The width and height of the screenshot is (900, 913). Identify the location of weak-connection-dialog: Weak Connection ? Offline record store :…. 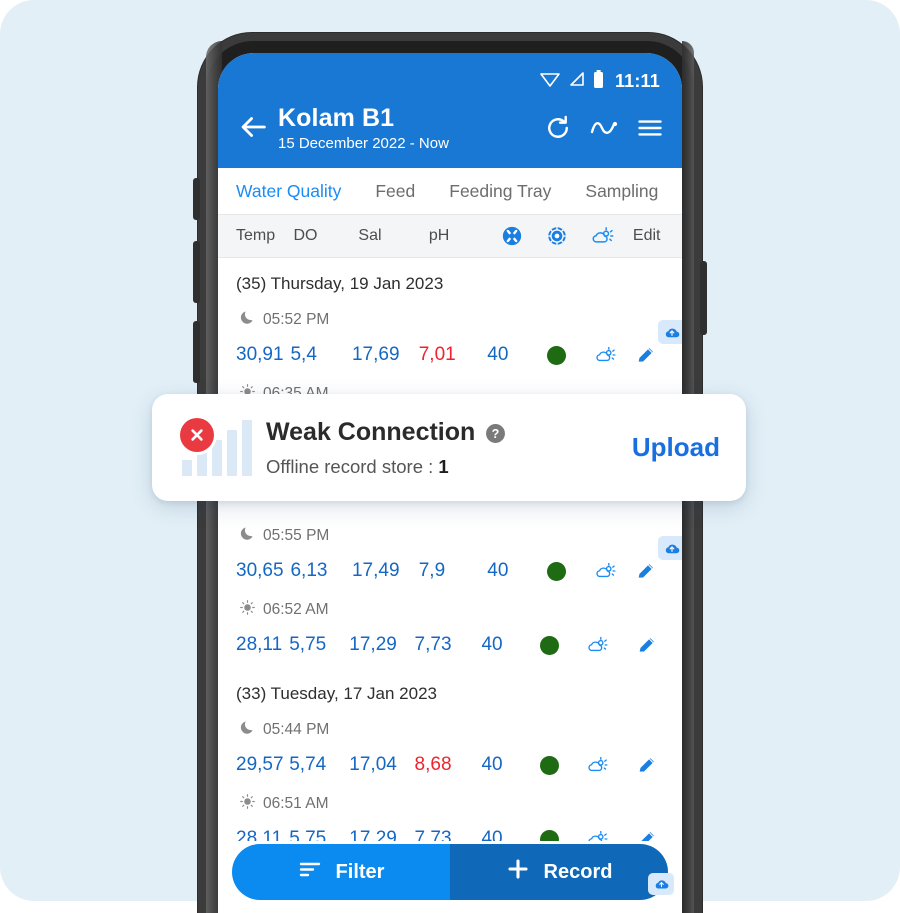
(449, 447).